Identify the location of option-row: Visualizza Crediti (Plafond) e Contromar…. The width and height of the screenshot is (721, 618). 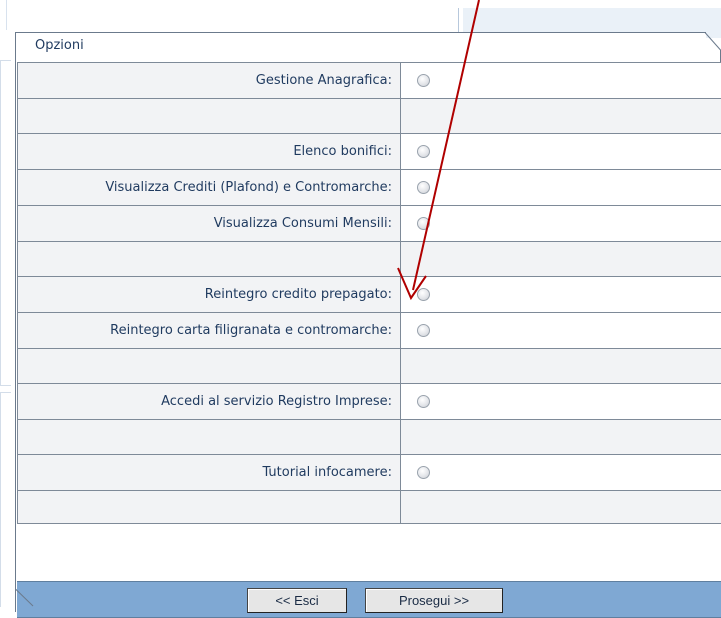
(369, 188).